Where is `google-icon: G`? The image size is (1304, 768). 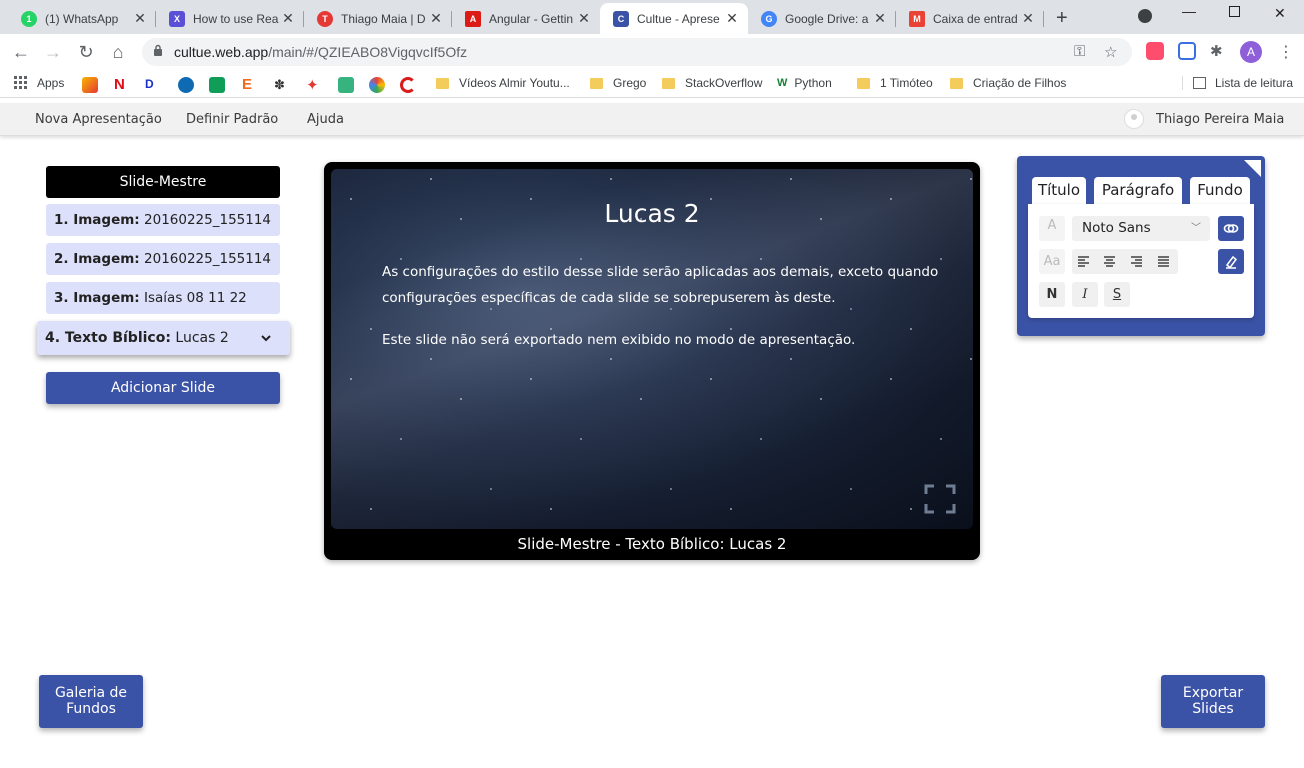 google-icon: G is located at coordinates (769, 18).